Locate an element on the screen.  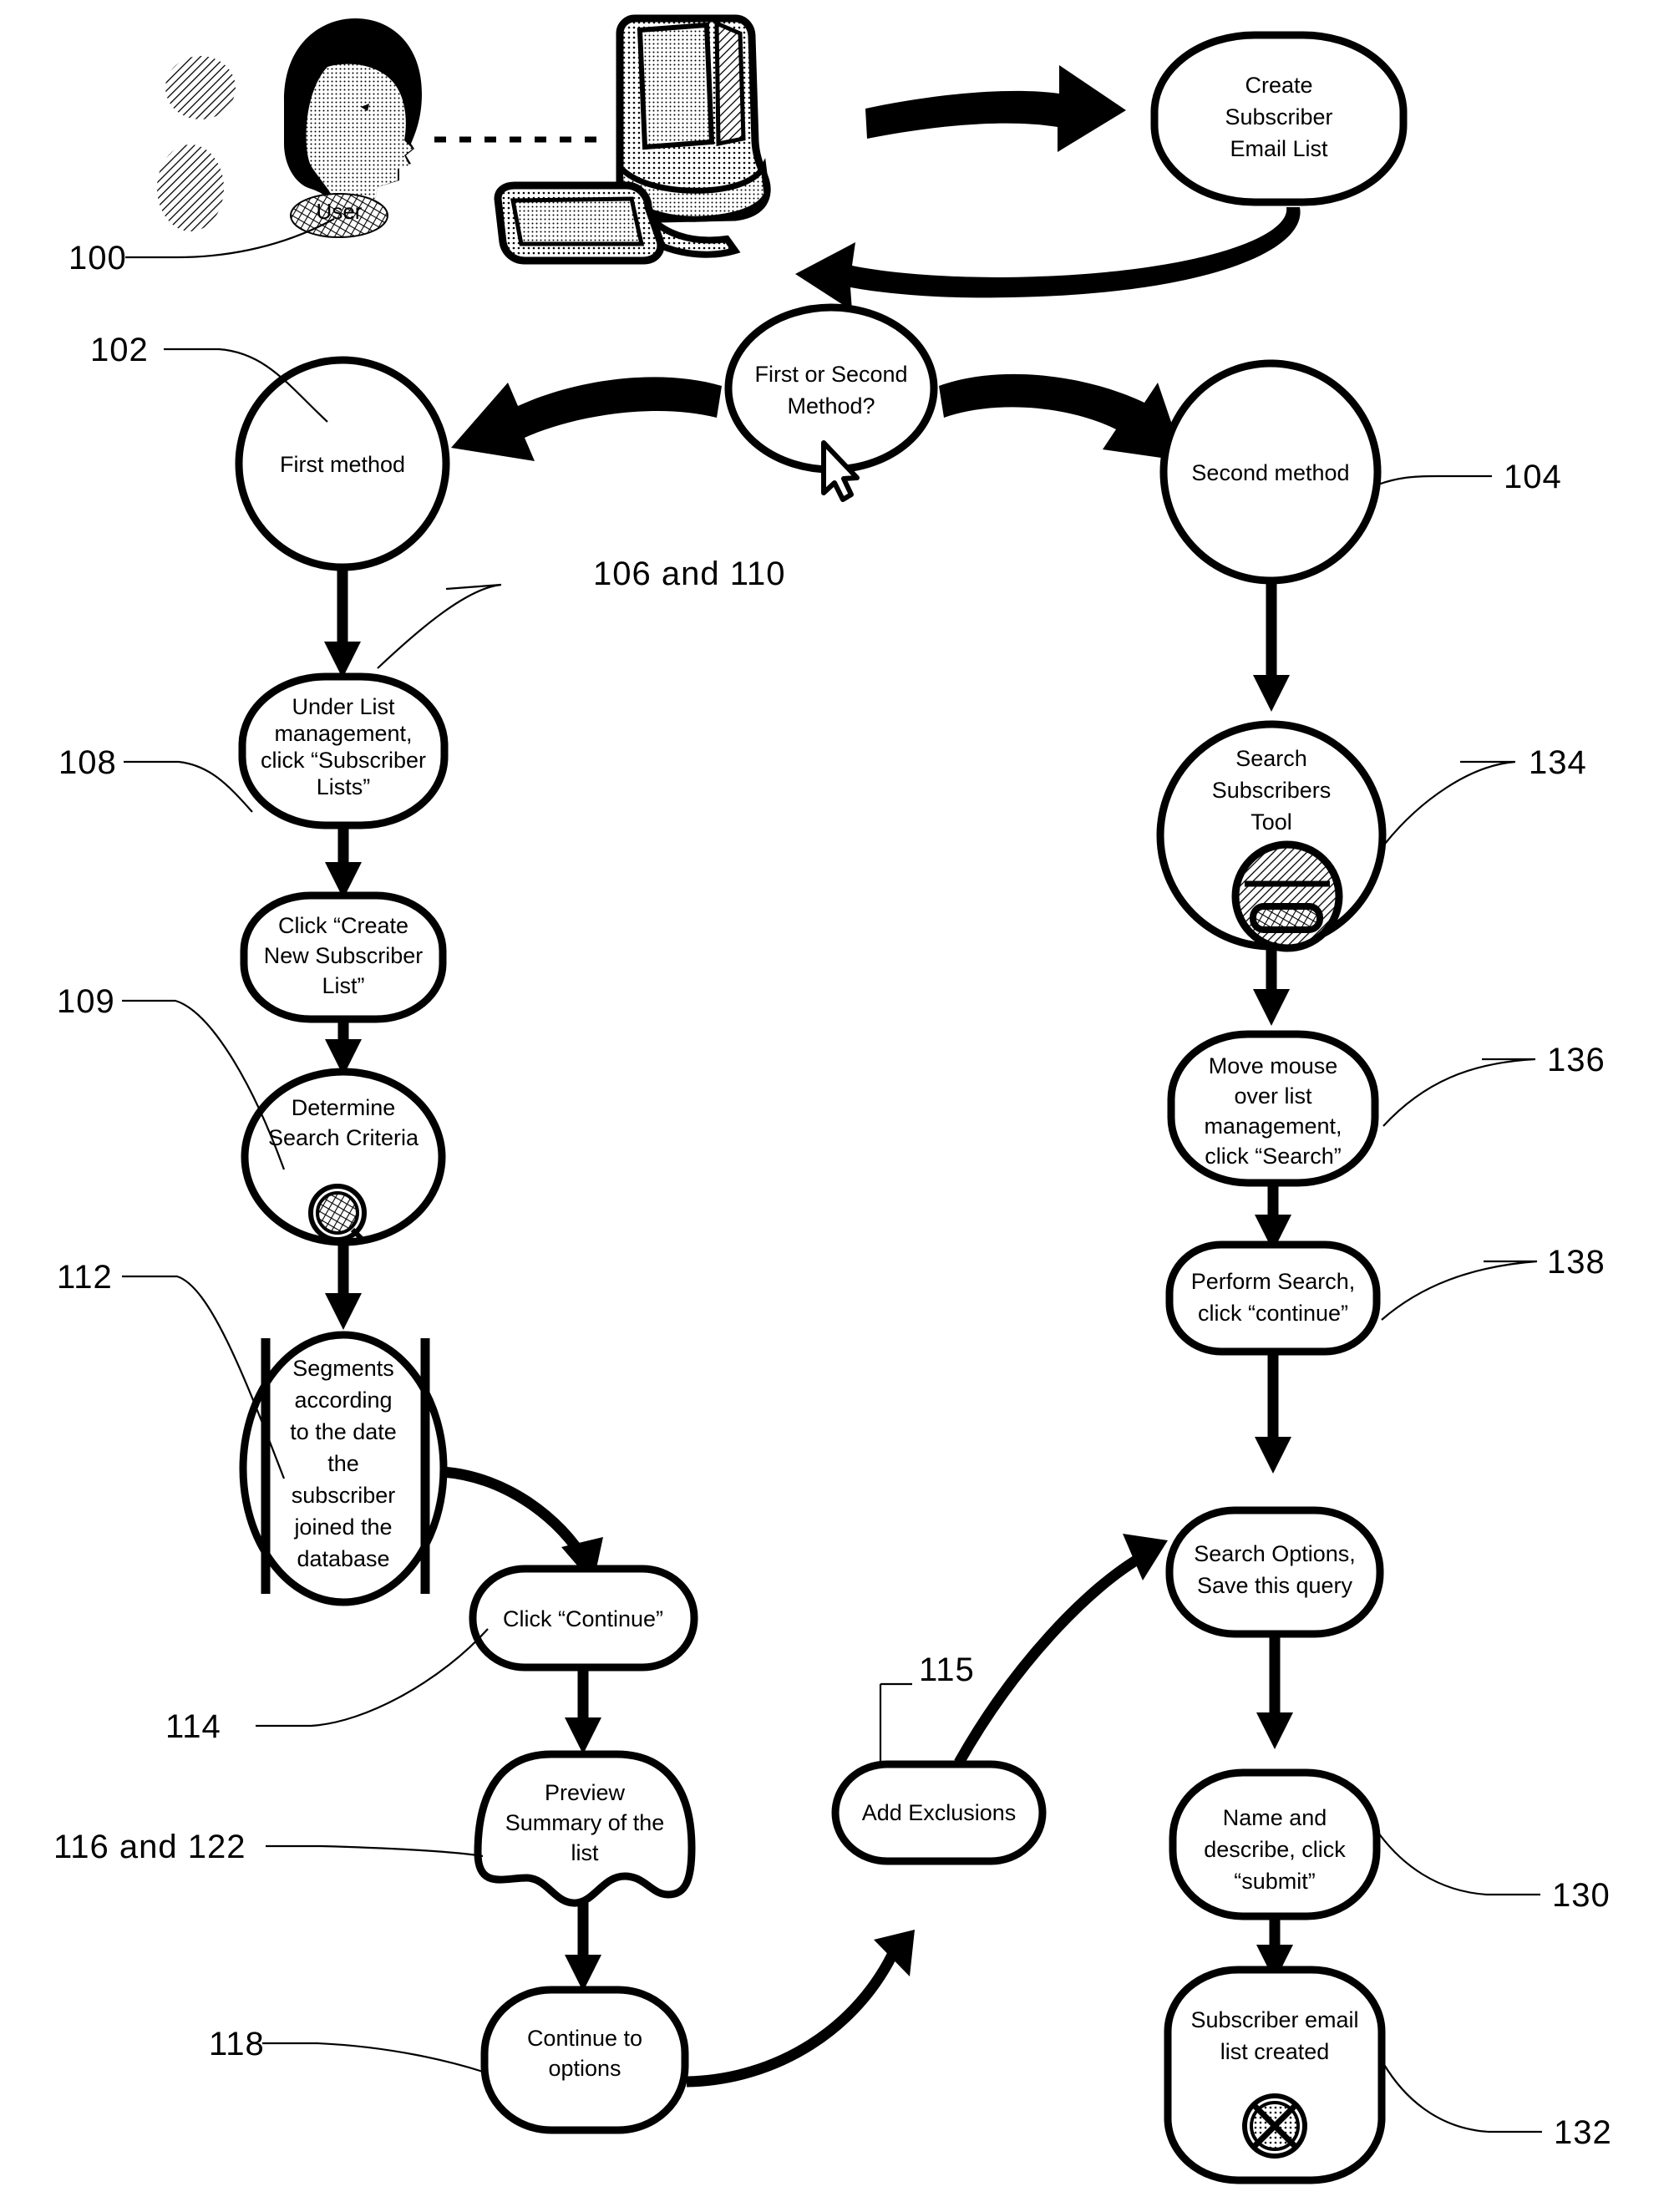
node-label-line: Determine is located at coordinates (344, 1107).